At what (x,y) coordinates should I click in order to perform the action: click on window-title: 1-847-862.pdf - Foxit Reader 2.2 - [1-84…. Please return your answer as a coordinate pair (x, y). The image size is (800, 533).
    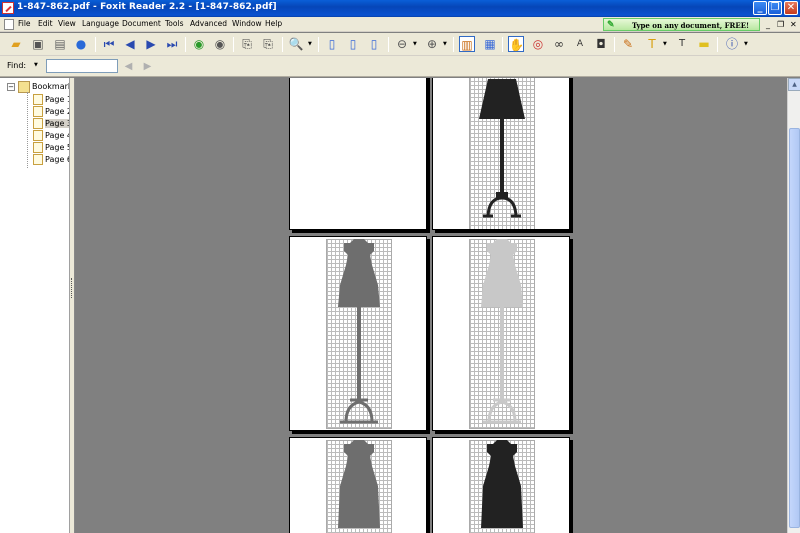
    Looking at the image, I should click on (147, 7).